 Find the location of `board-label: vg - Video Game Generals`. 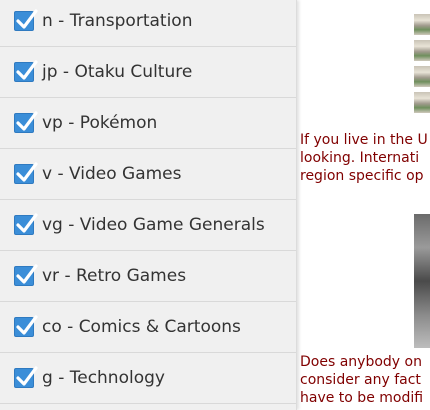

board-label: vg - Video Game Generals is located at coordinates (153, 225).